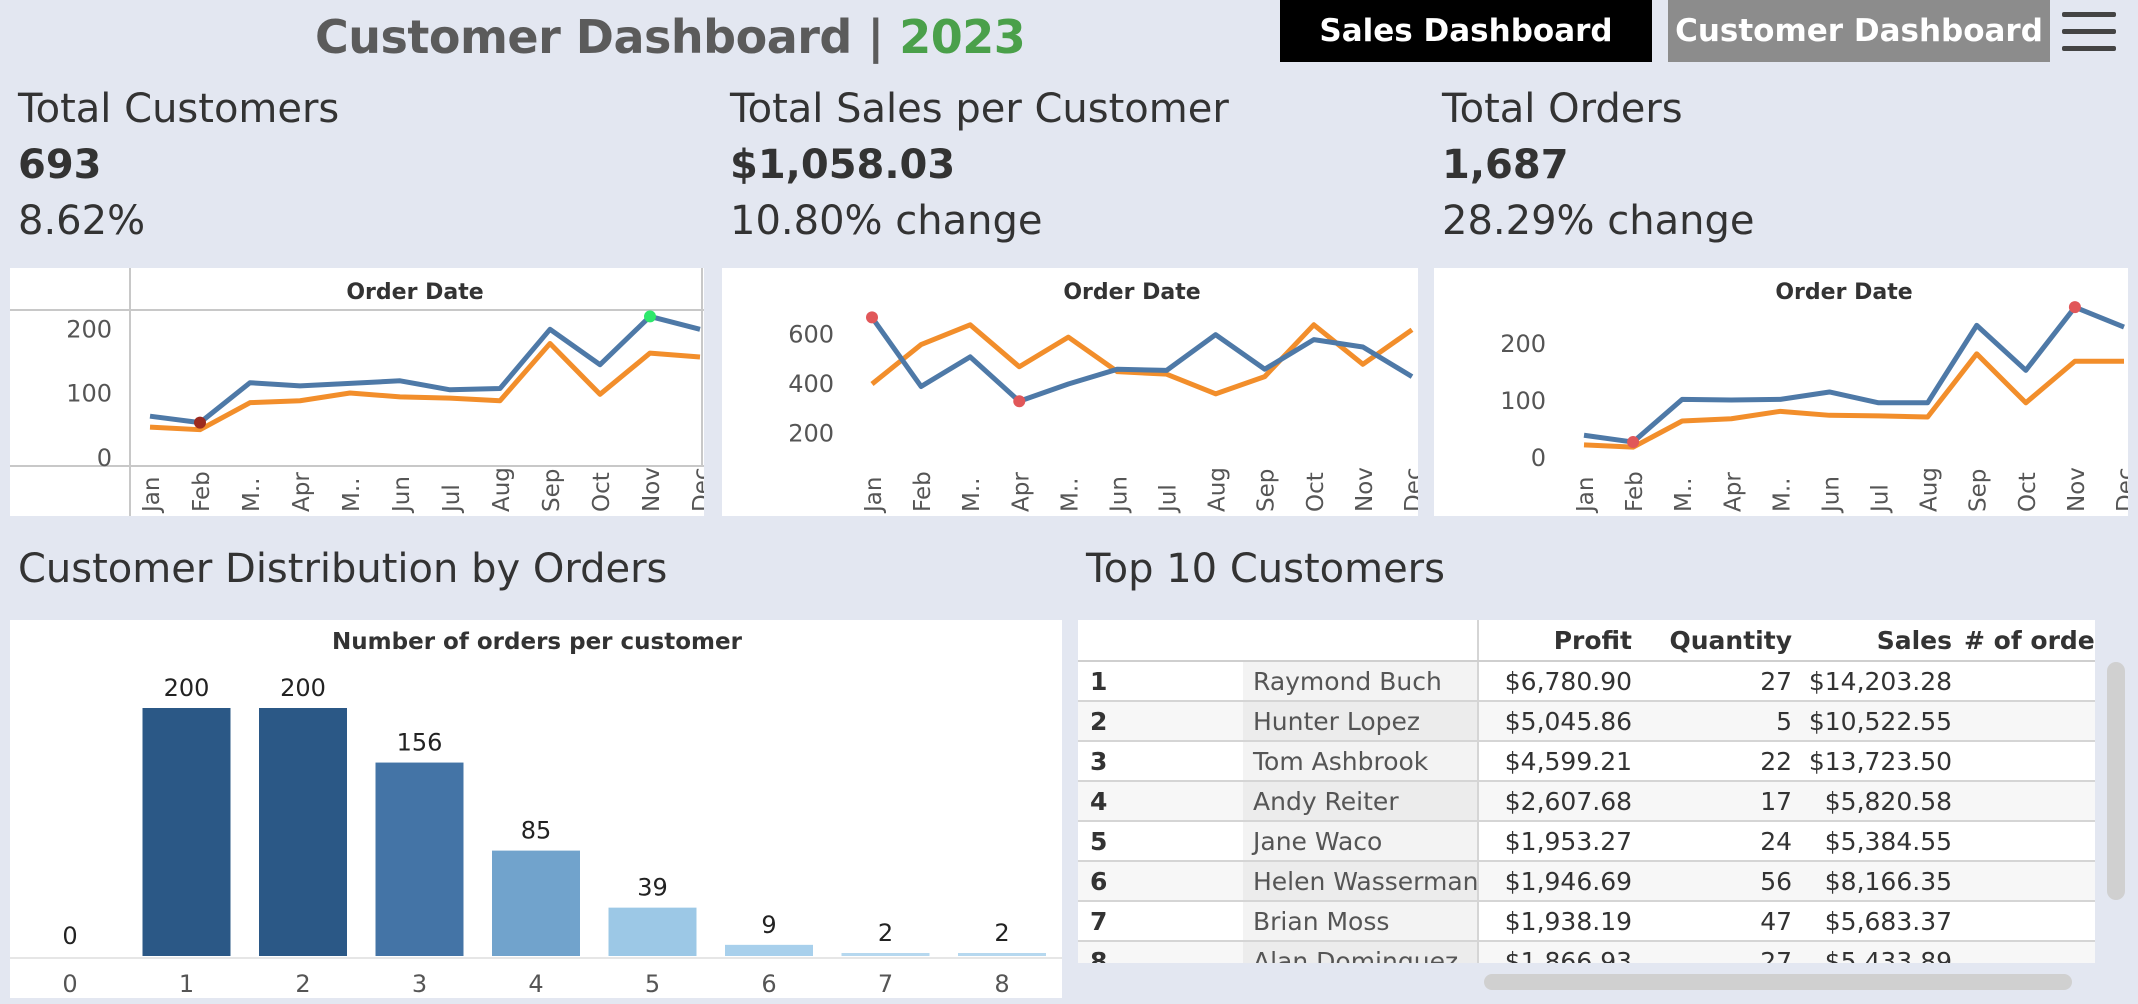 This screenshot has width=2138, height=1004. What do you see at coordinates (425, 369) in the screenshot?
I see `sparkline-current-series` at bounding box center [425, 369].